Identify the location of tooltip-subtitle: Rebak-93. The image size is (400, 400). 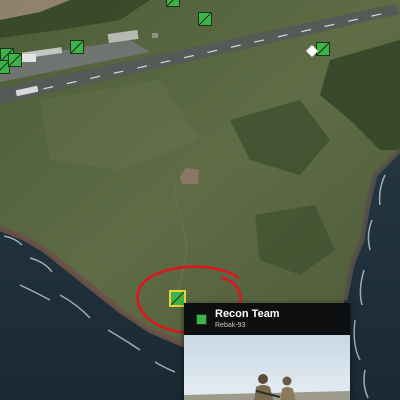
(230, 325).